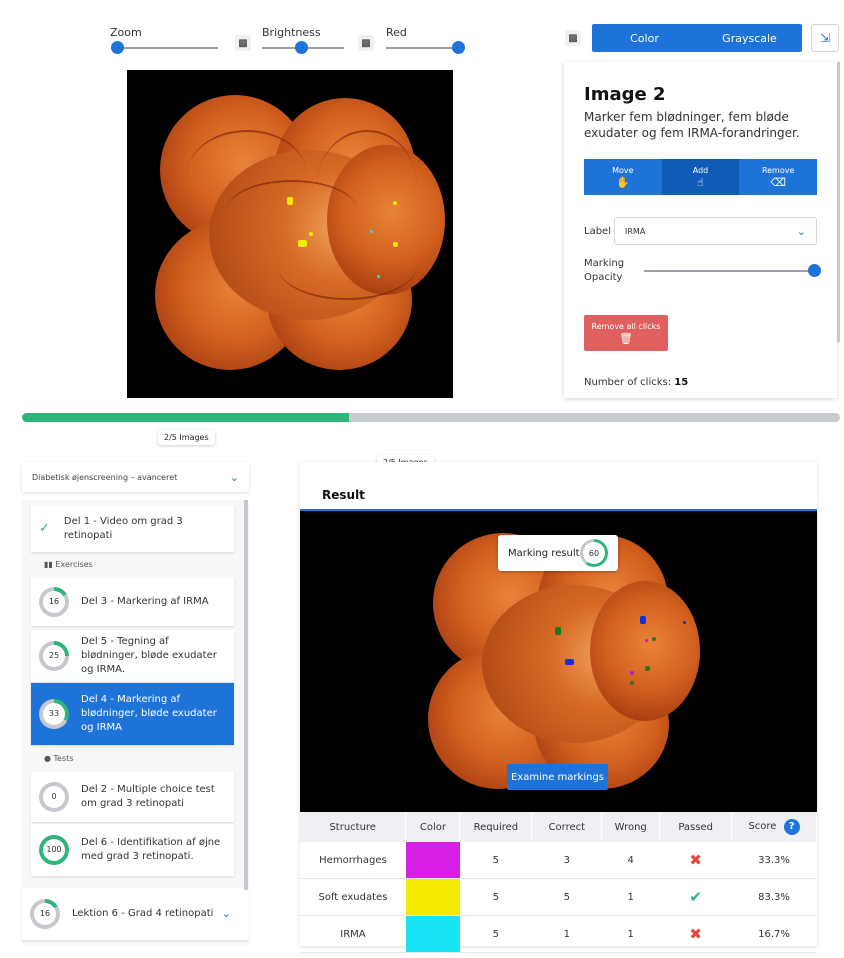 The image size is (844, 958). I want to click on list-item-title: Del 1 - Video om grad 3 retinopati, so click(123, 528).